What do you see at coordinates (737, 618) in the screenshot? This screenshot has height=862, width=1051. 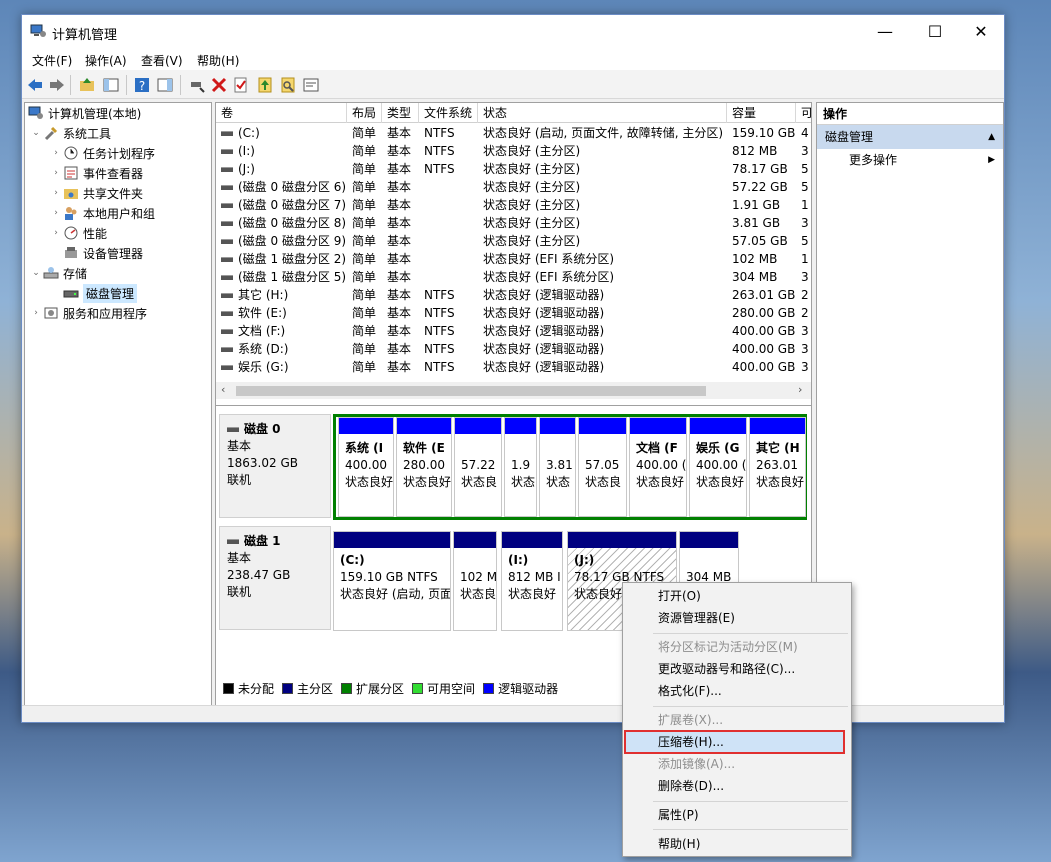 I see `menu-item-explorer: 资源管理器(E)` at bounding box center [737, 618].